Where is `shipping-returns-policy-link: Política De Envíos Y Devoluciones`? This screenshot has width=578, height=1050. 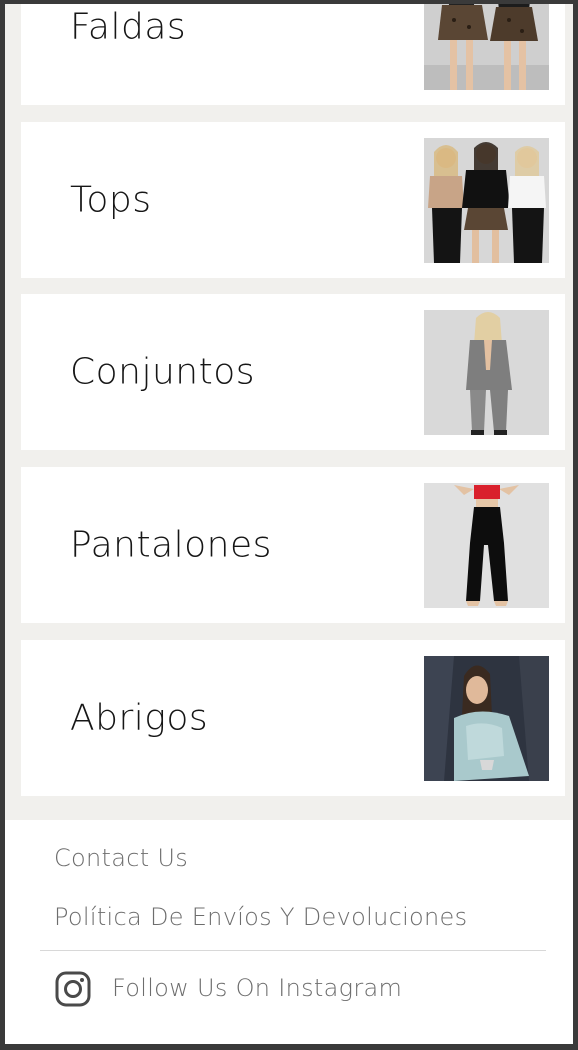 shipping-returns-policy-link: Política De Envíos Y Devoluciones is located at coordinates (260, 917).